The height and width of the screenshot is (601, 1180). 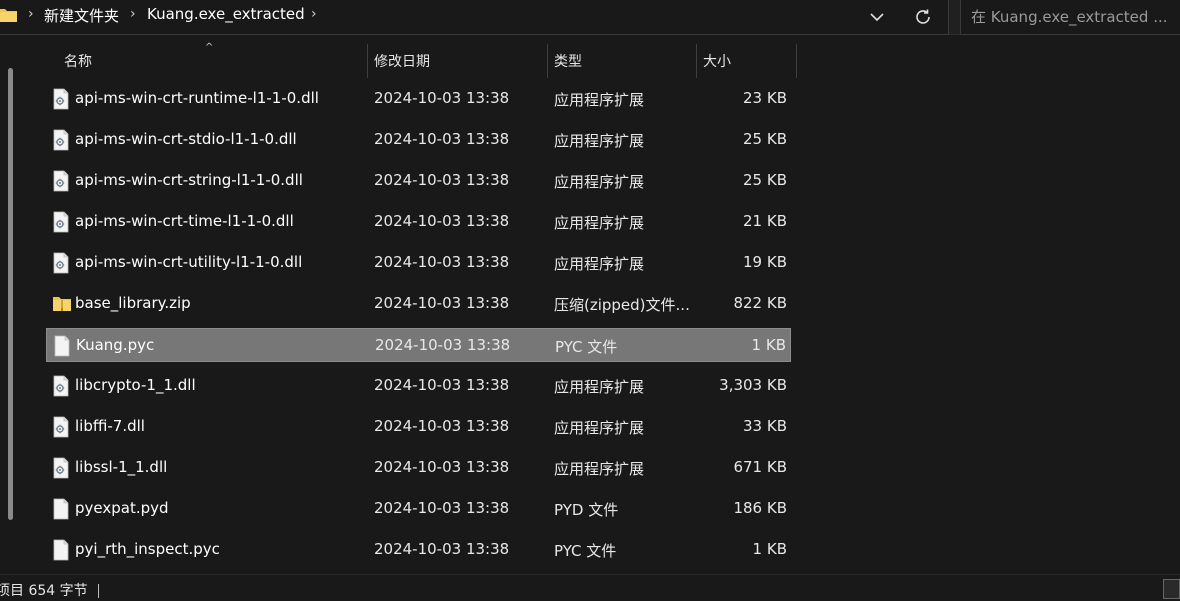 I want to click on file-size: 23 KB, so click(x=765, y=98).